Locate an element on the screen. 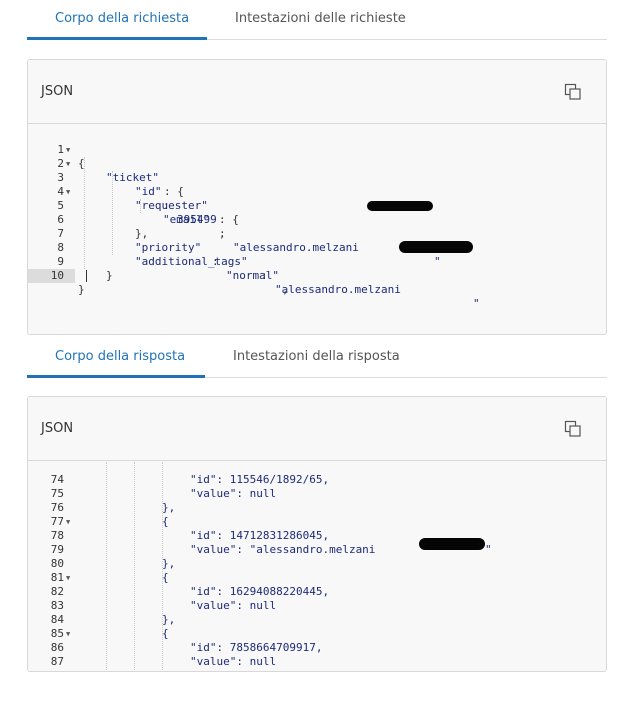  code-line: "requester" : { is located at coordinates (187, 212).